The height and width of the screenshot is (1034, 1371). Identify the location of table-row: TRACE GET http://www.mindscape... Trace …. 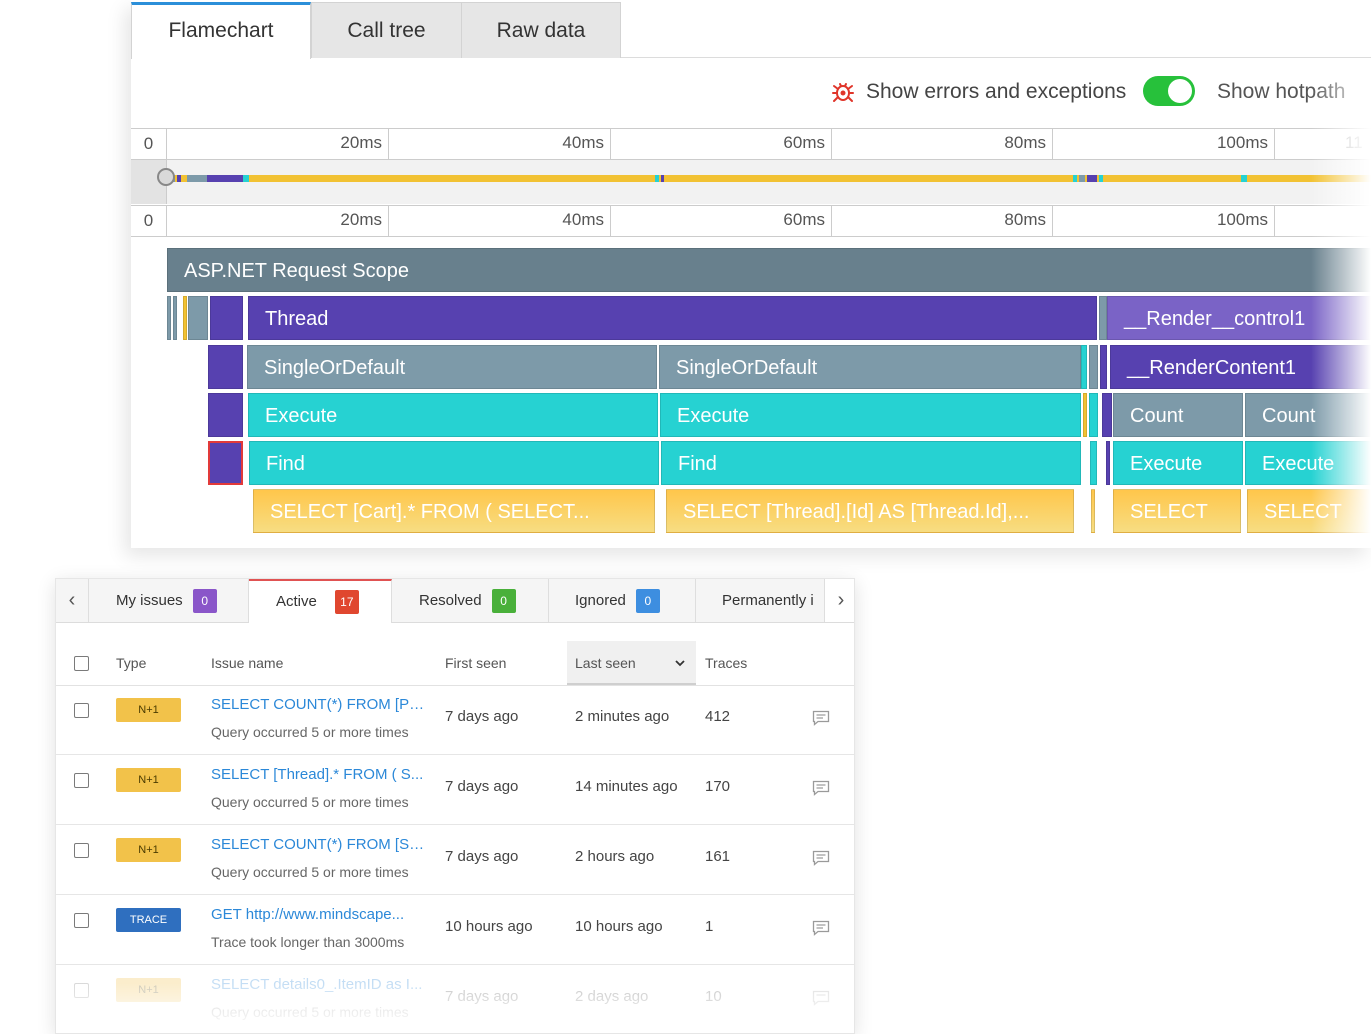
(455, 929).